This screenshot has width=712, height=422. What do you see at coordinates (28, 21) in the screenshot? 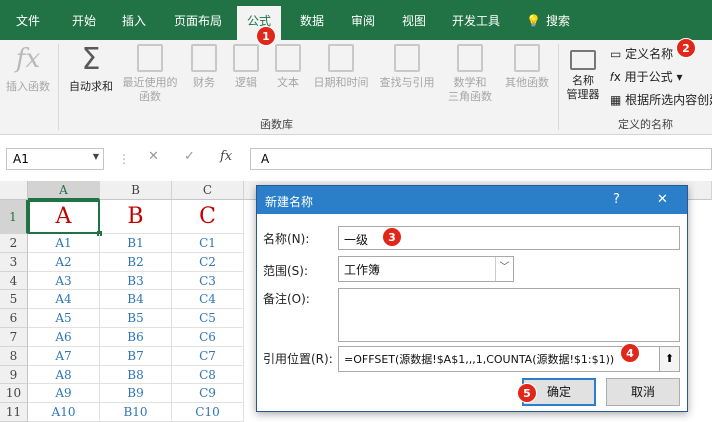
I see `tab-file: 文件` at bounding box center [28, 21].